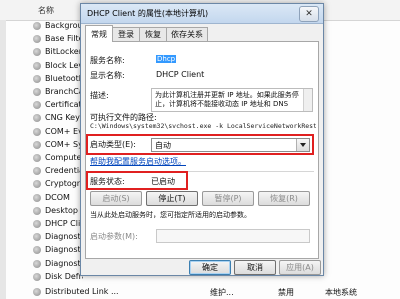  I want to click on stop-button: 停止(T), so click(172, 198).